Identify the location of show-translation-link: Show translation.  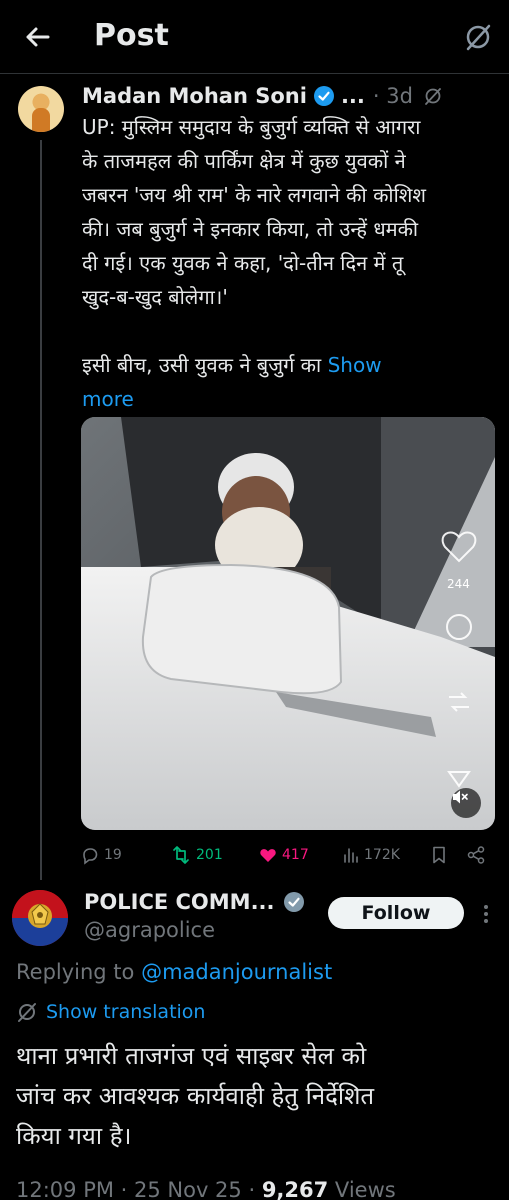
(110, 1012).